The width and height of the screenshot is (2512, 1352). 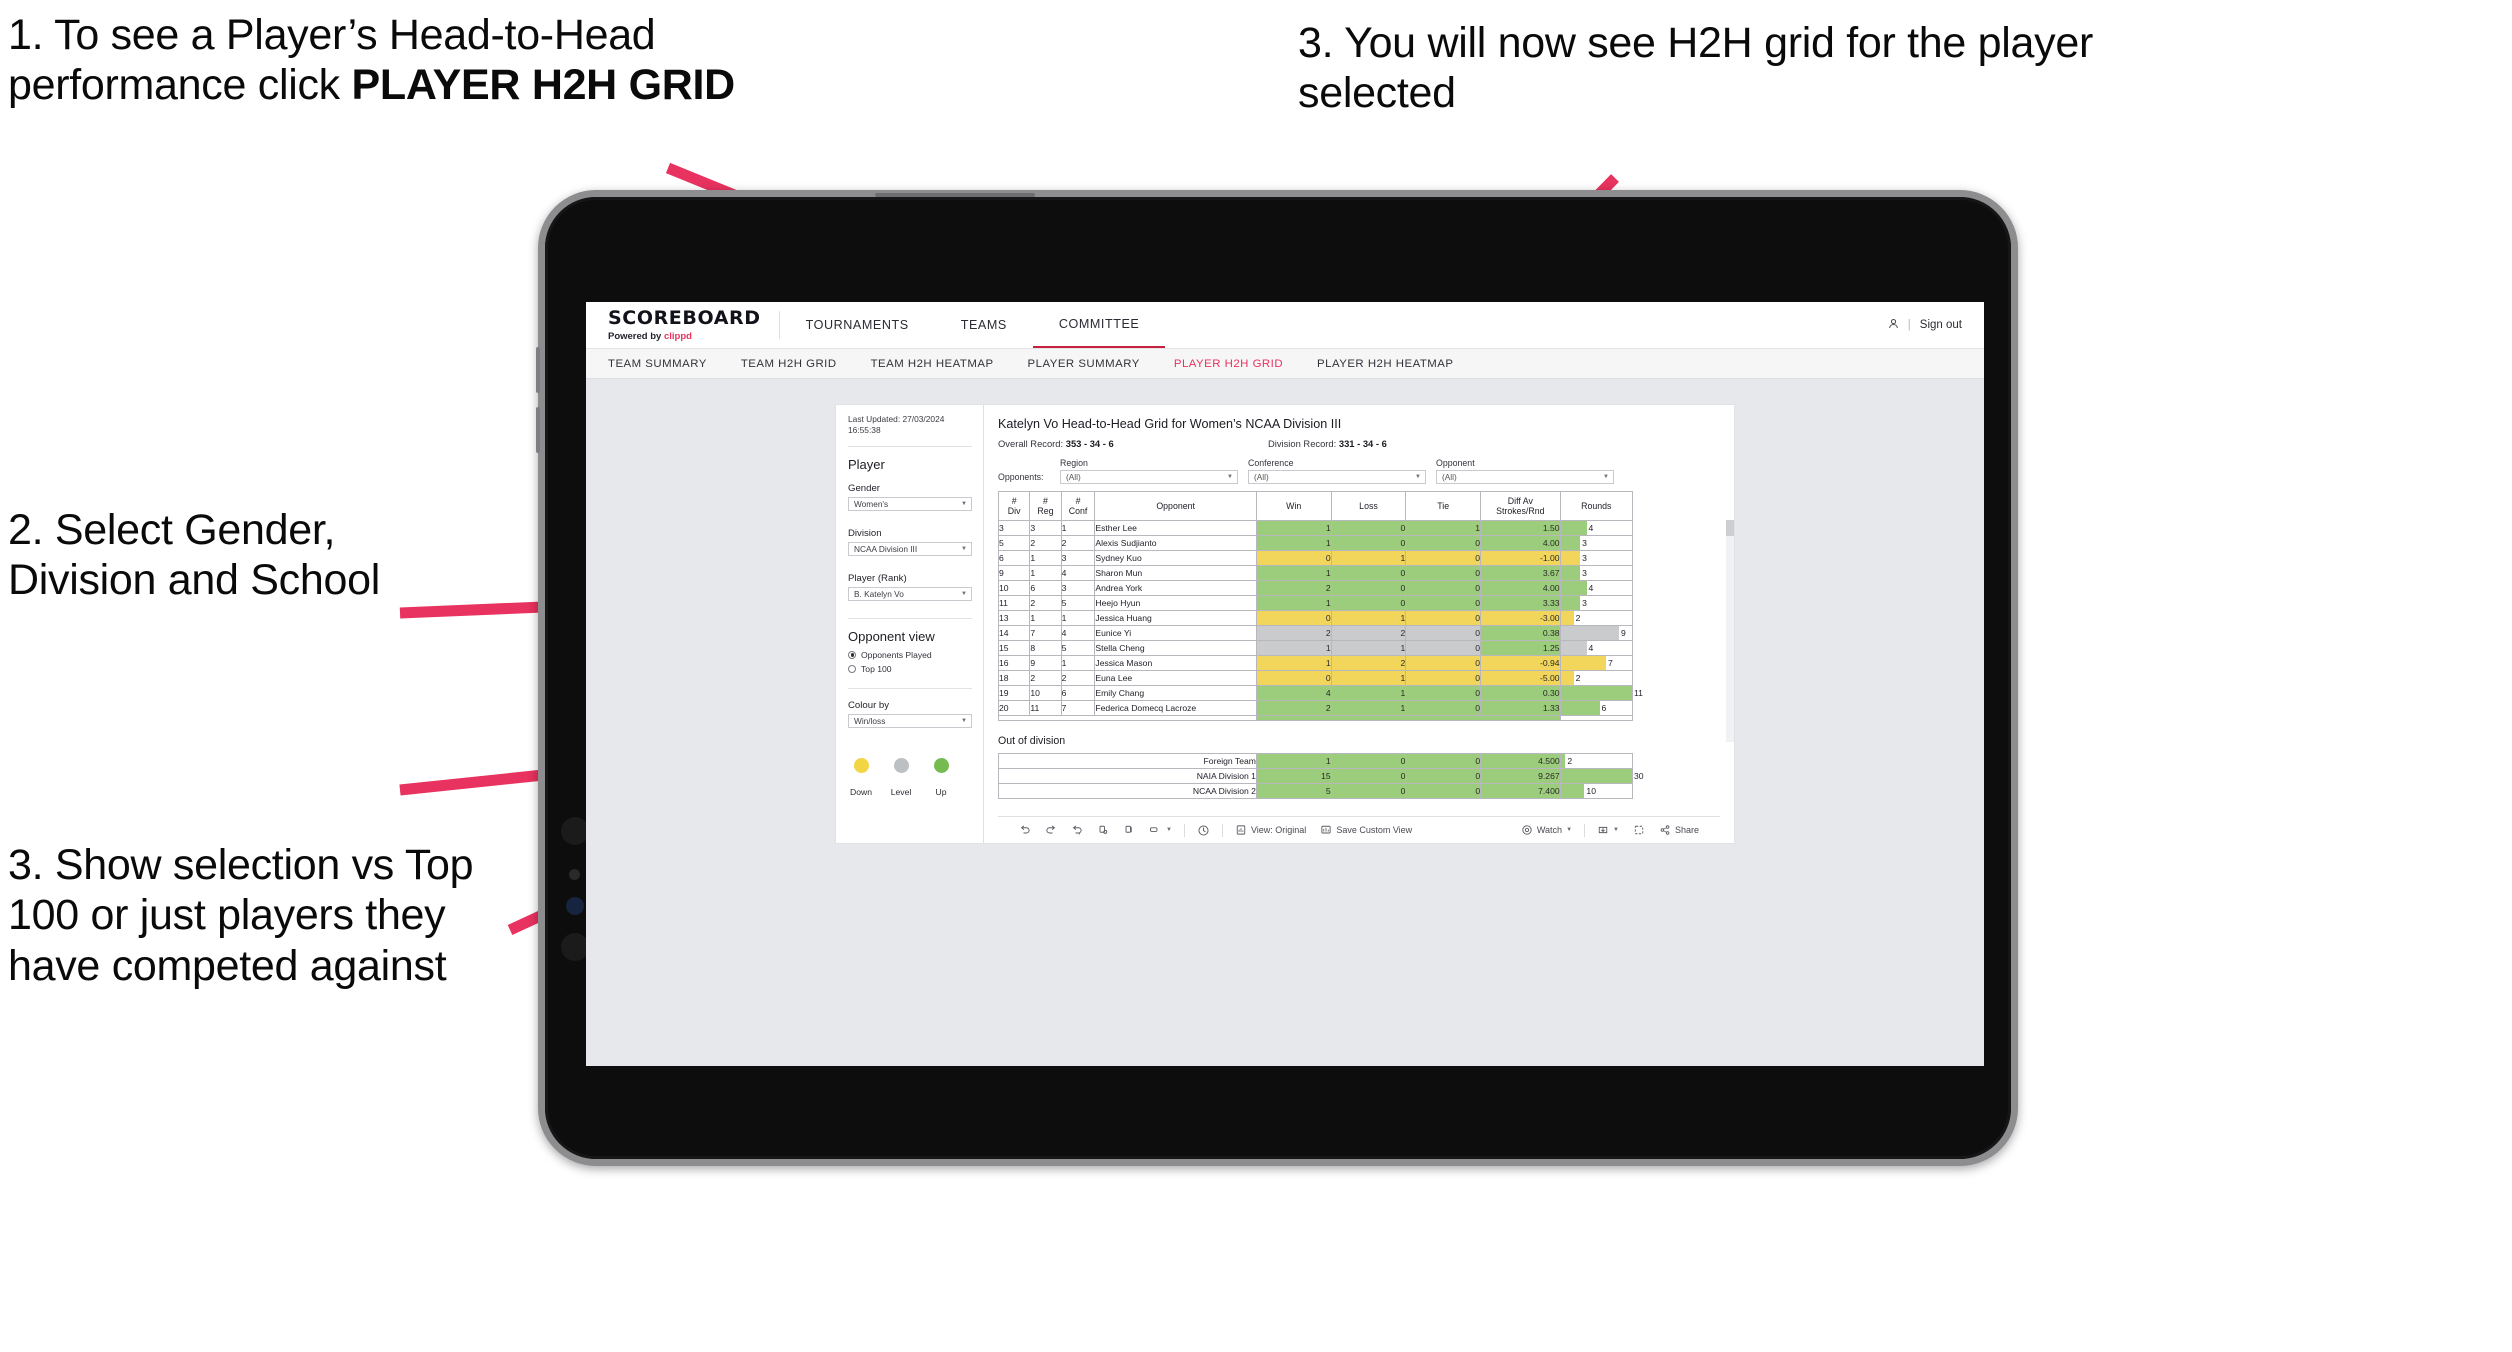 What do you see at coordinates (852, 668) in the screenshot?
I see `radio-off-icon` at bounding box center [852, 668].